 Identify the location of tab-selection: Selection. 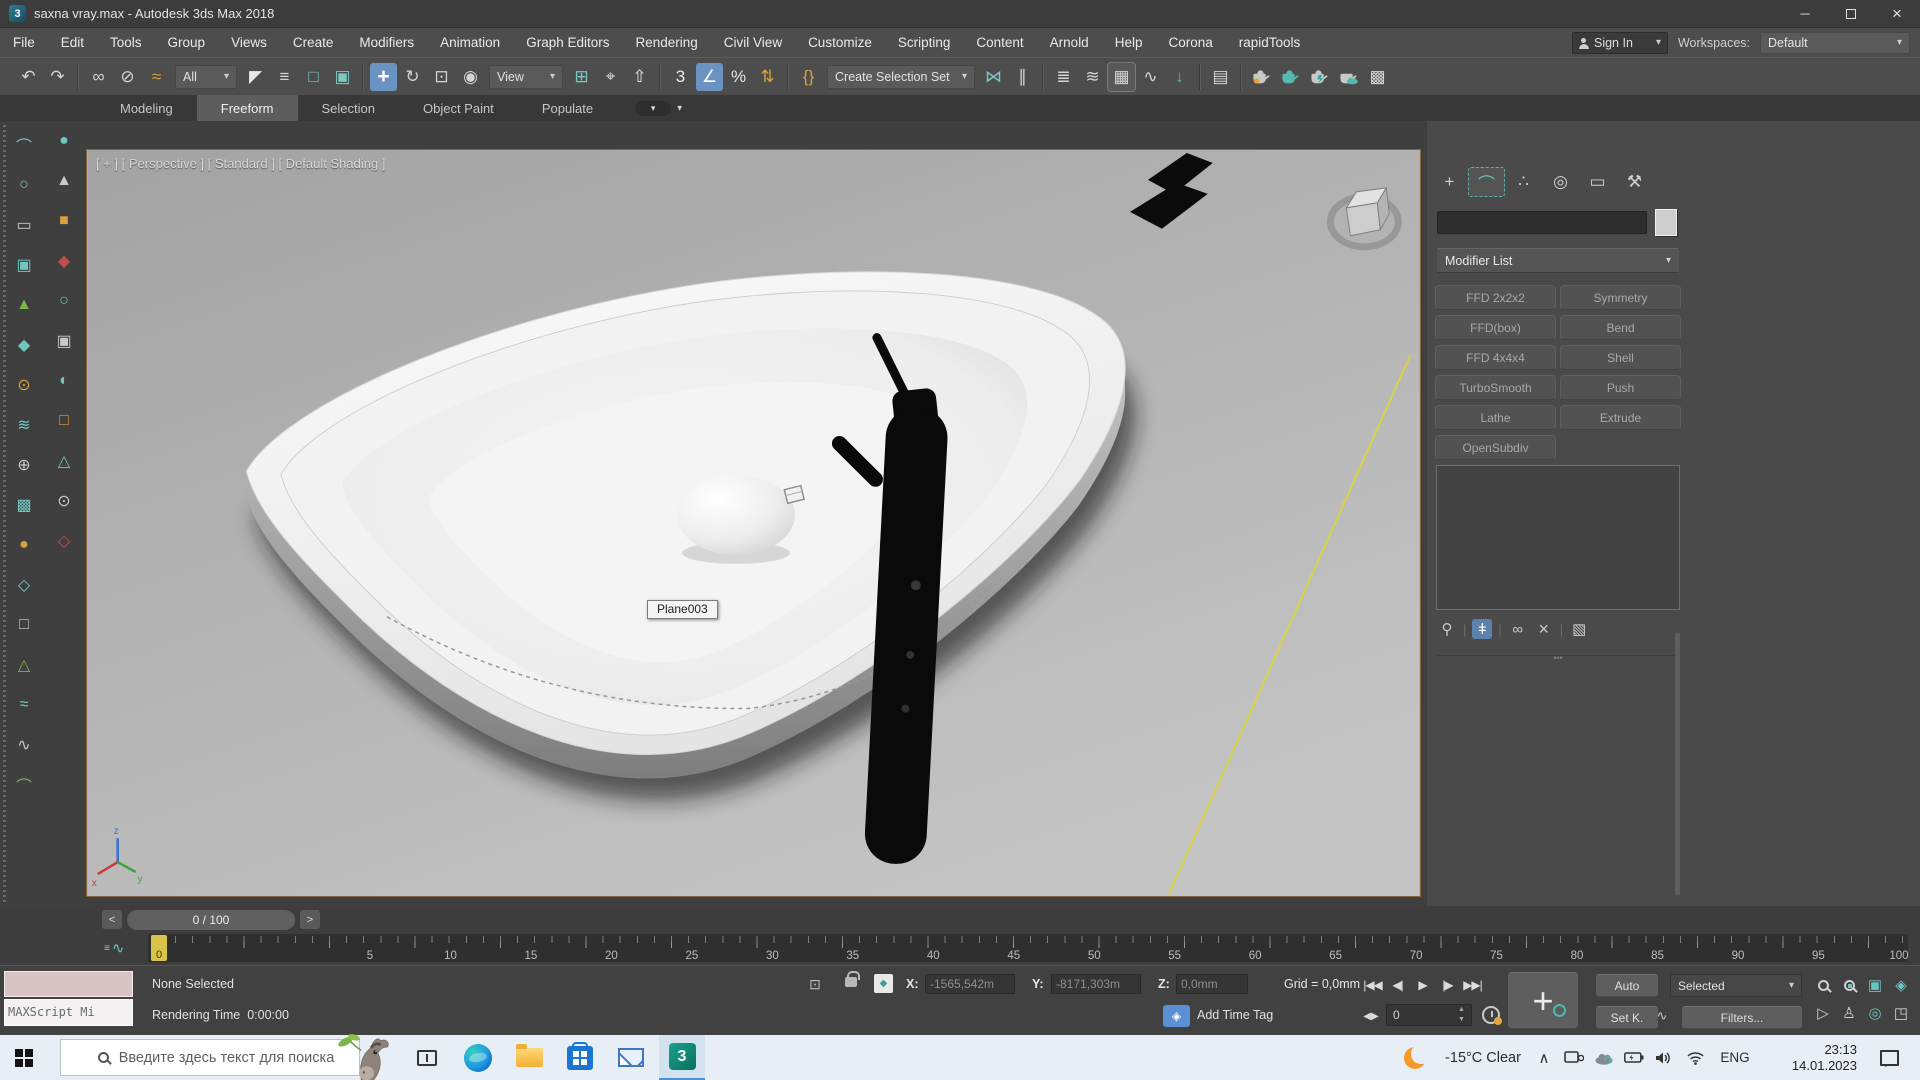
(348, 108).